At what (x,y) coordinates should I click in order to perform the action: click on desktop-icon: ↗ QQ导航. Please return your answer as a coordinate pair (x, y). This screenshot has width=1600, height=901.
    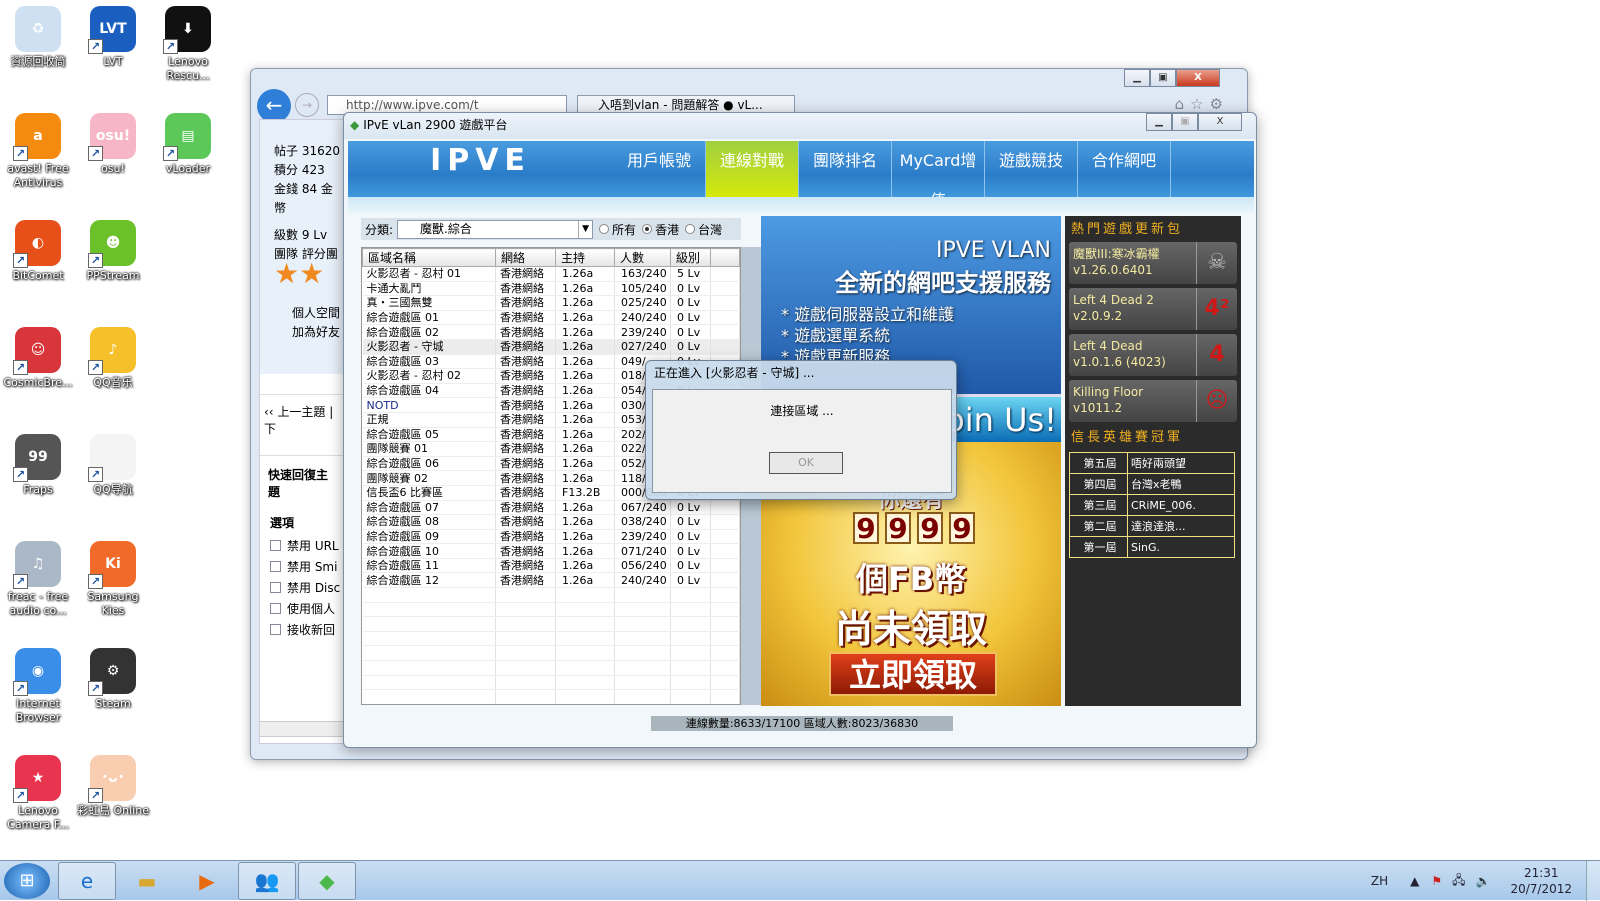
    Looking at the image, I should click on (113, 462).